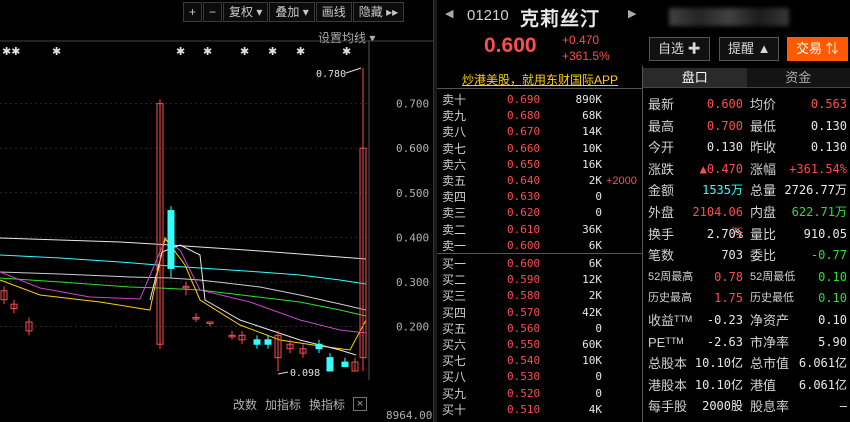  I want to click on bid-volume: 4K, so click(595, 409).